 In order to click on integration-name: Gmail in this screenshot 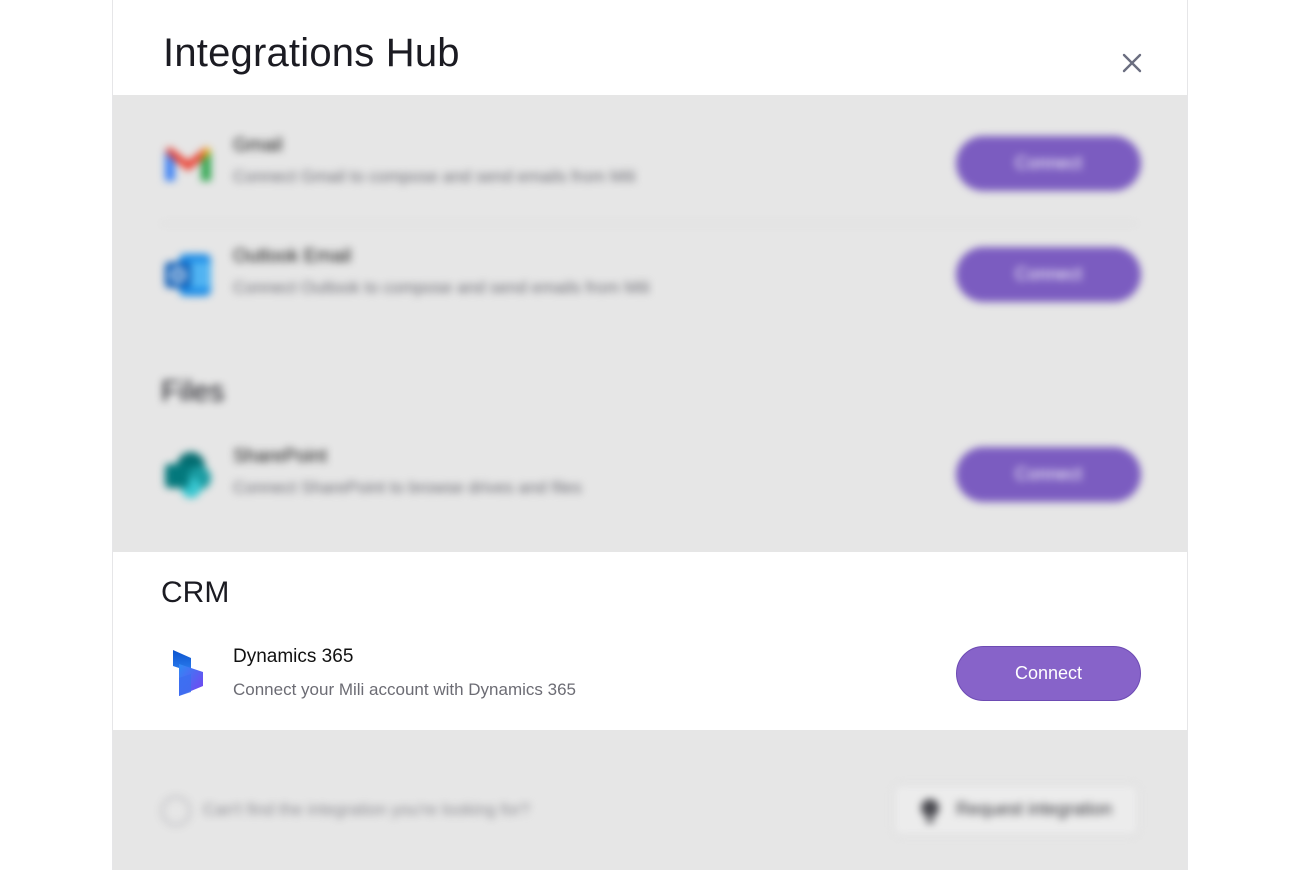, I will do `click(258, 145)`.